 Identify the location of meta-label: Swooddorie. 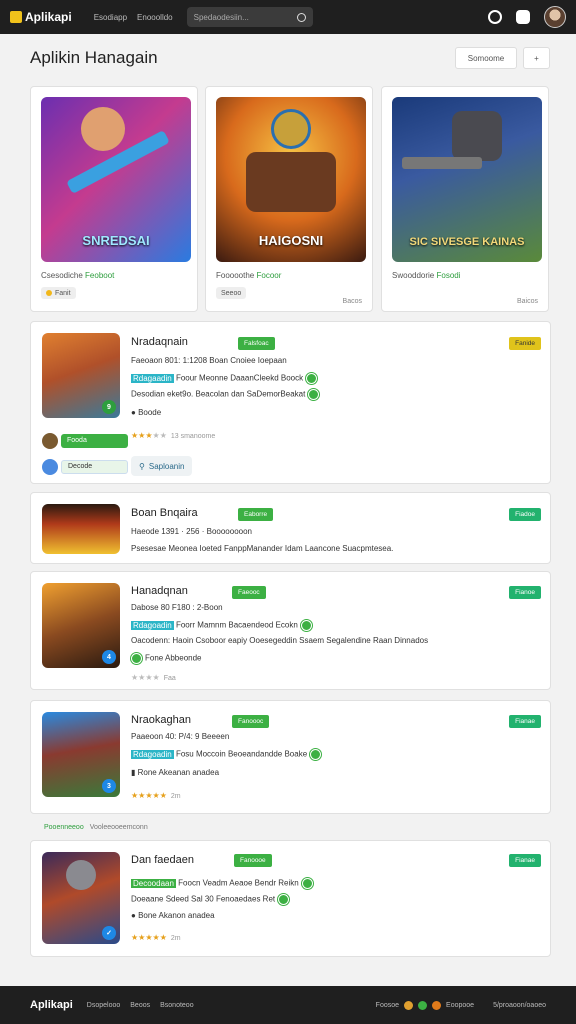
(413, 275).